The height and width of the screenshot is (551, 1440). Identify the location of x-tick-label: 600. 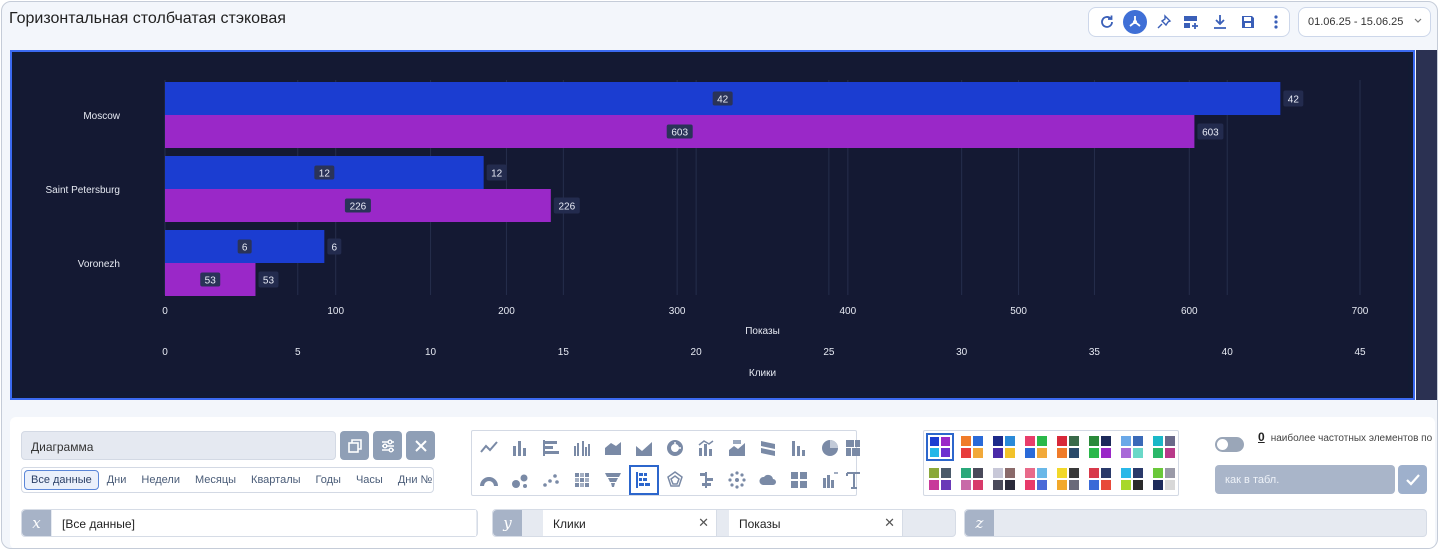
(1189, 311).